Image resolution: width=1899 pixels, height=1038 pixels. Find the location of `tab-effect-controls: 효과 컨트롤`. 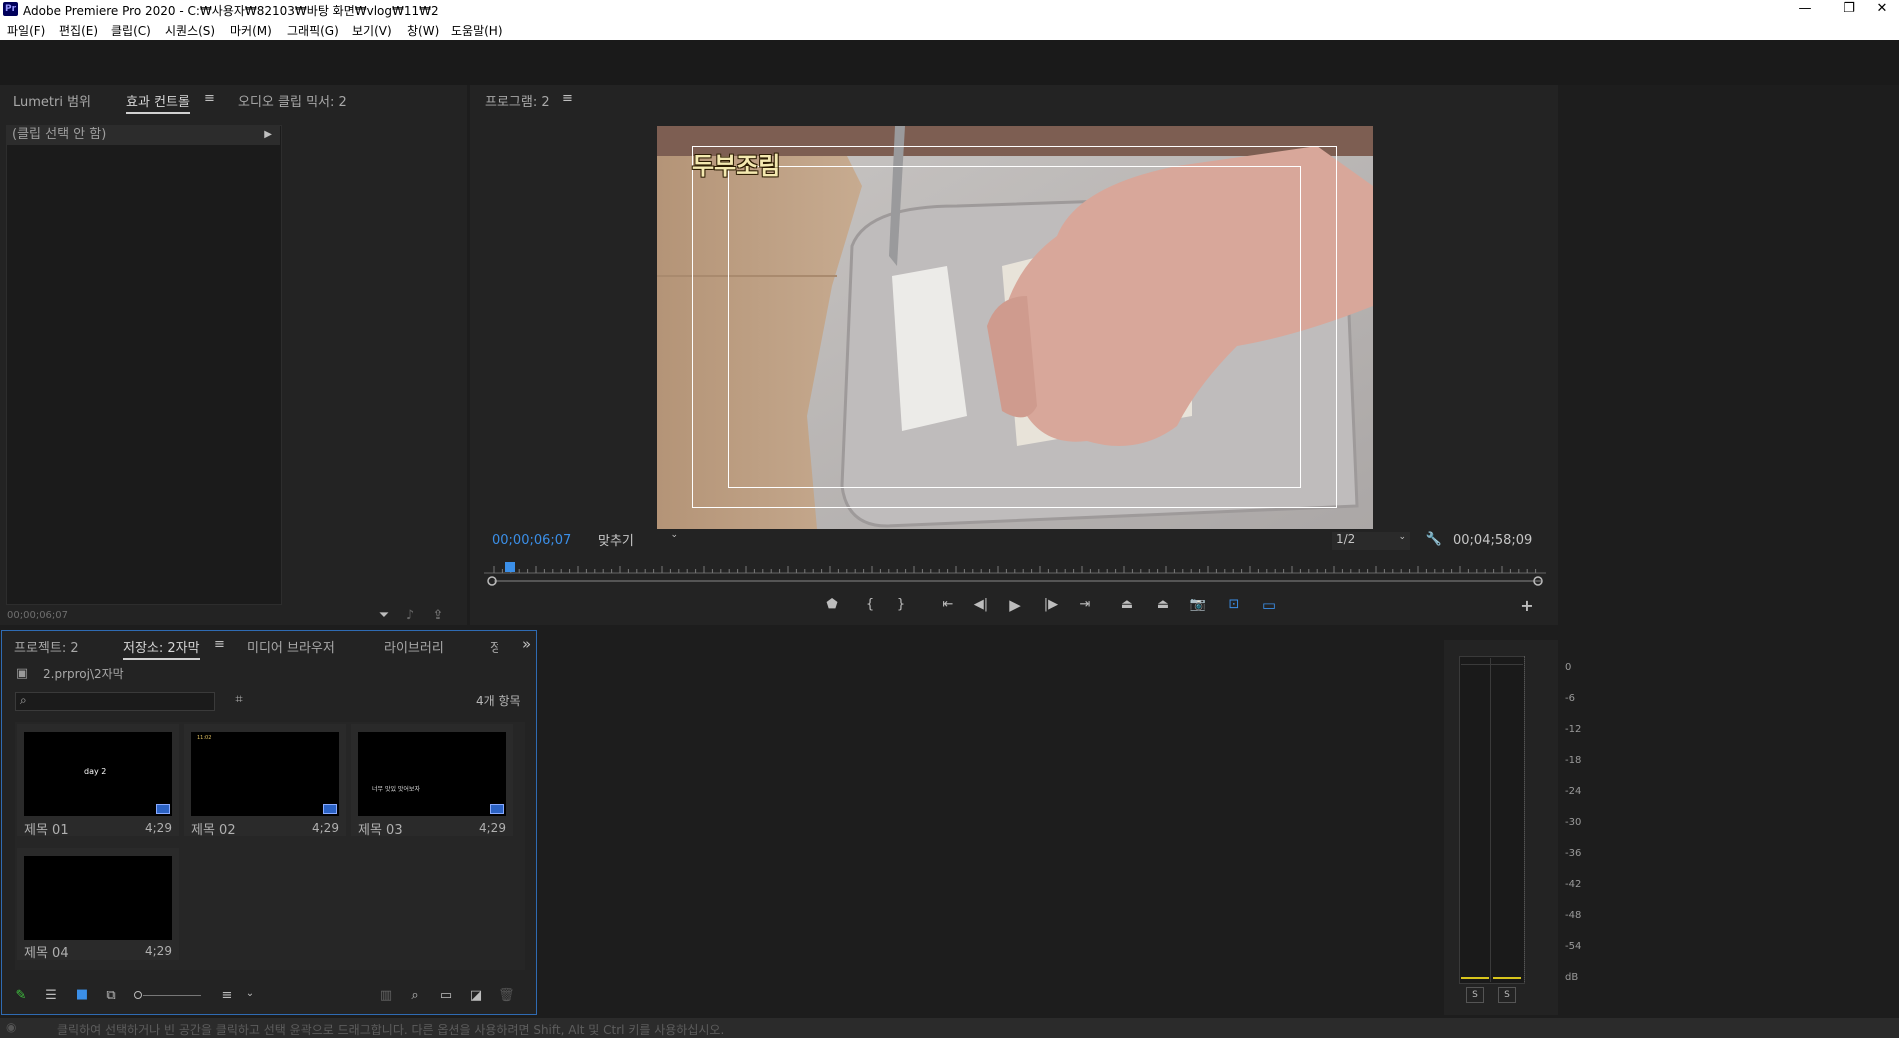

tab-effect-controls: 효과 컨트롤 is located at coordinates (158, 102).